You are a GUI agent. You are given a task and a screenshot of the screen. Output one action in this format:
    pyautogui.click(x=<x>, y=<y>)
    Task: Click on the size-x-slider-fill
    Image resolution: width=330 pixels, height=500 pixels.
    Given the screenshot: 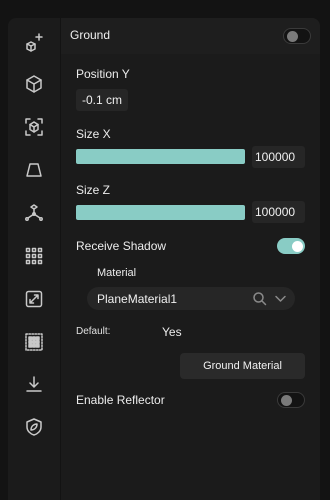 What is the action you would take?
    pyautogui.click(x=160, y=156)
    